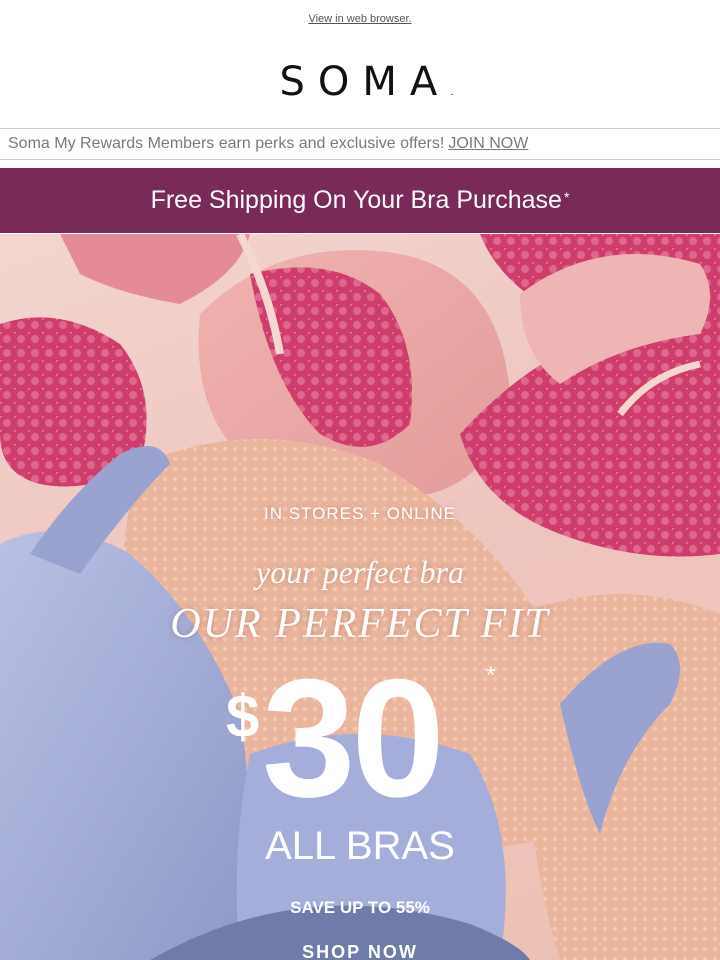 This screenshot has width=720, height=960. I want to click on all-bras: ALL BRAS, so click(360, 846).